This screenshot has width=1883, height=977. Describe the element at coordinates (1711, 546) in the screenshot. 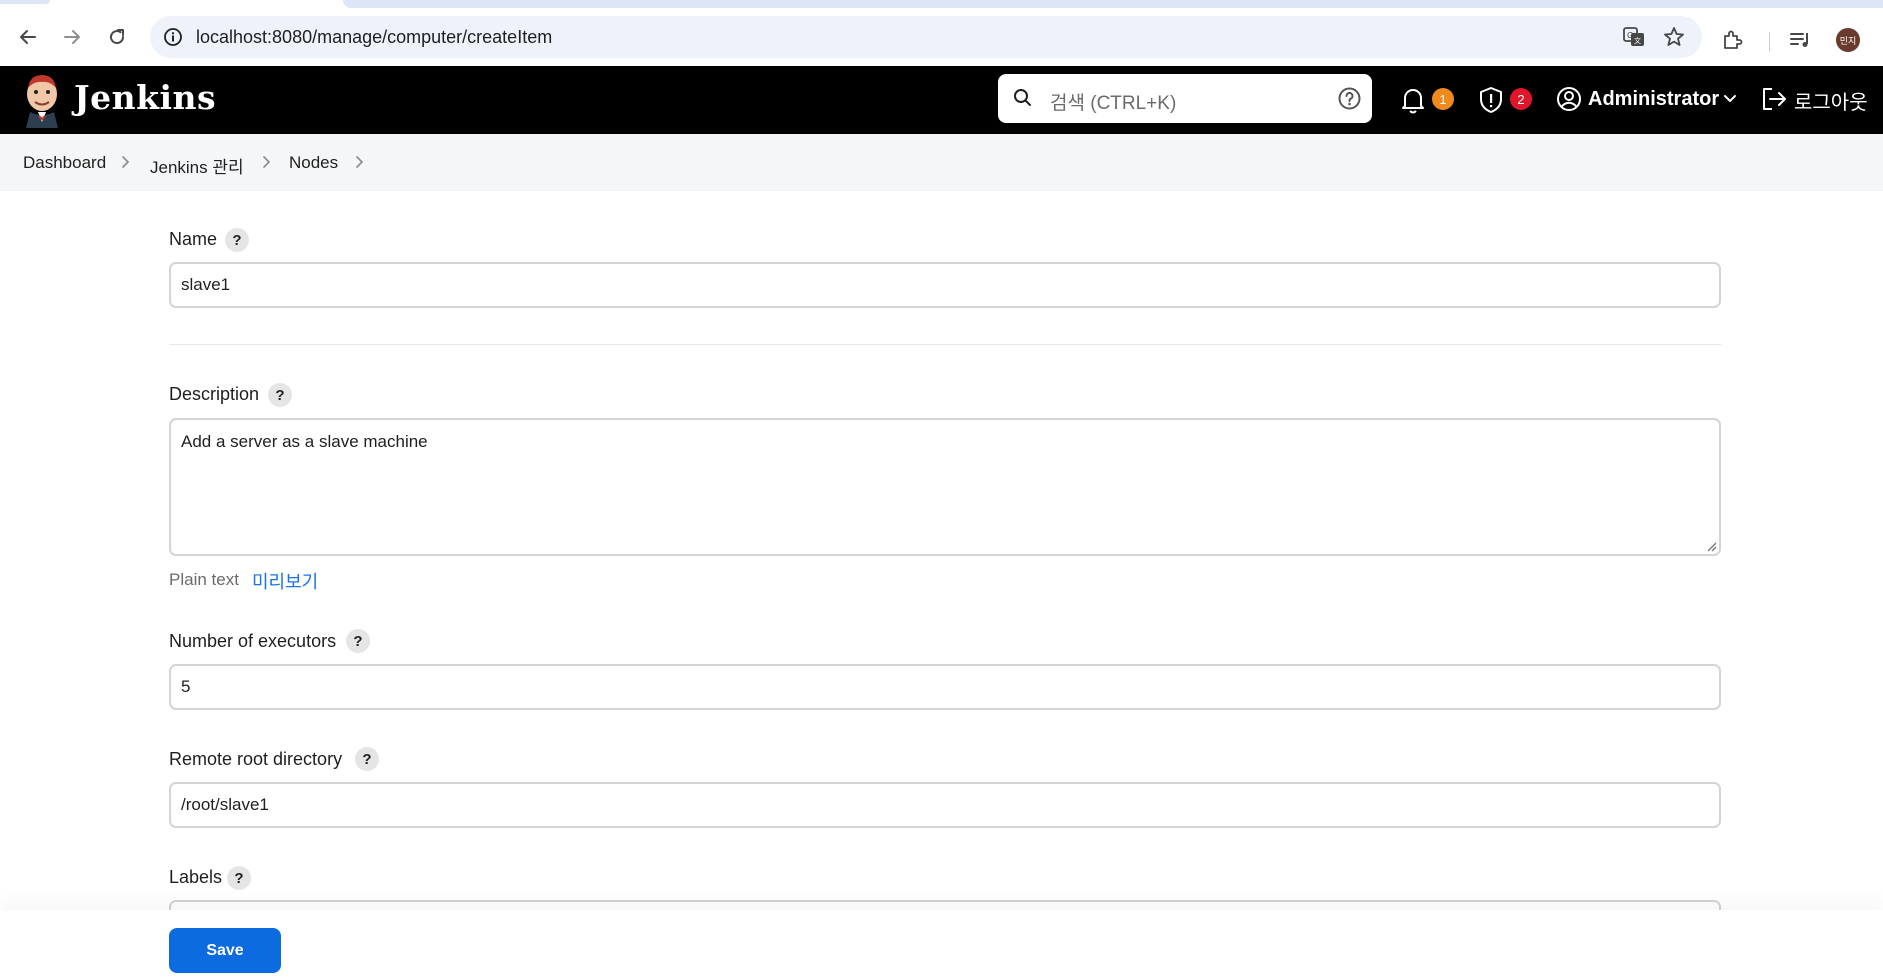

I see `resize-handle-icon` at that location.